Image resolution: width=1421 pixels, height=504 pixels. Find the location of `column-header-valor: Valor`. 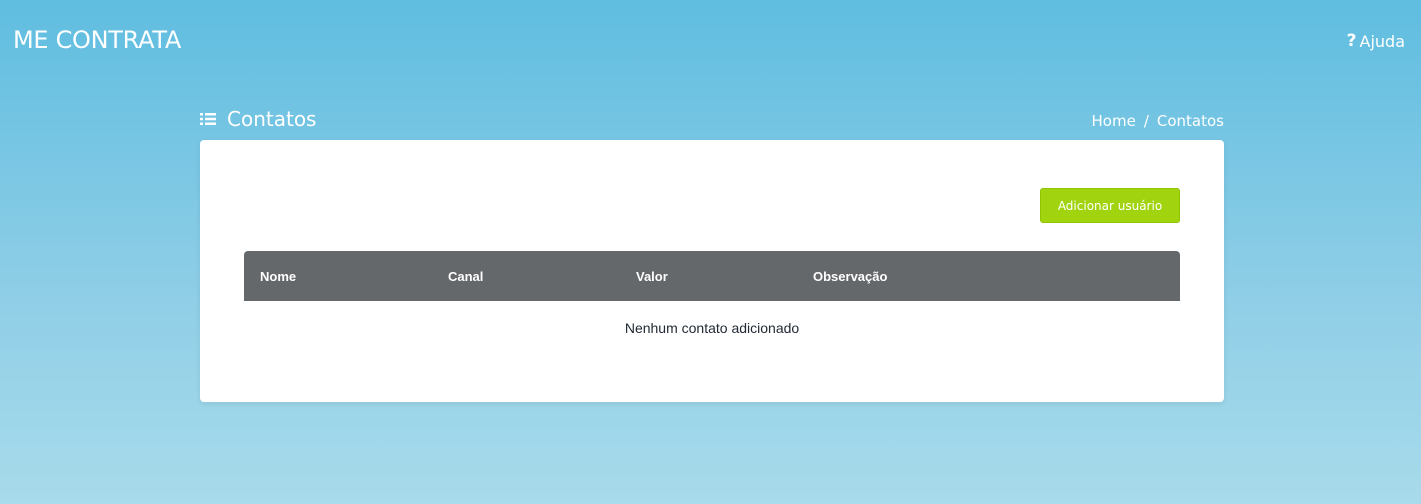

column-header-valor: Valor is located at coordinates (652, 276).